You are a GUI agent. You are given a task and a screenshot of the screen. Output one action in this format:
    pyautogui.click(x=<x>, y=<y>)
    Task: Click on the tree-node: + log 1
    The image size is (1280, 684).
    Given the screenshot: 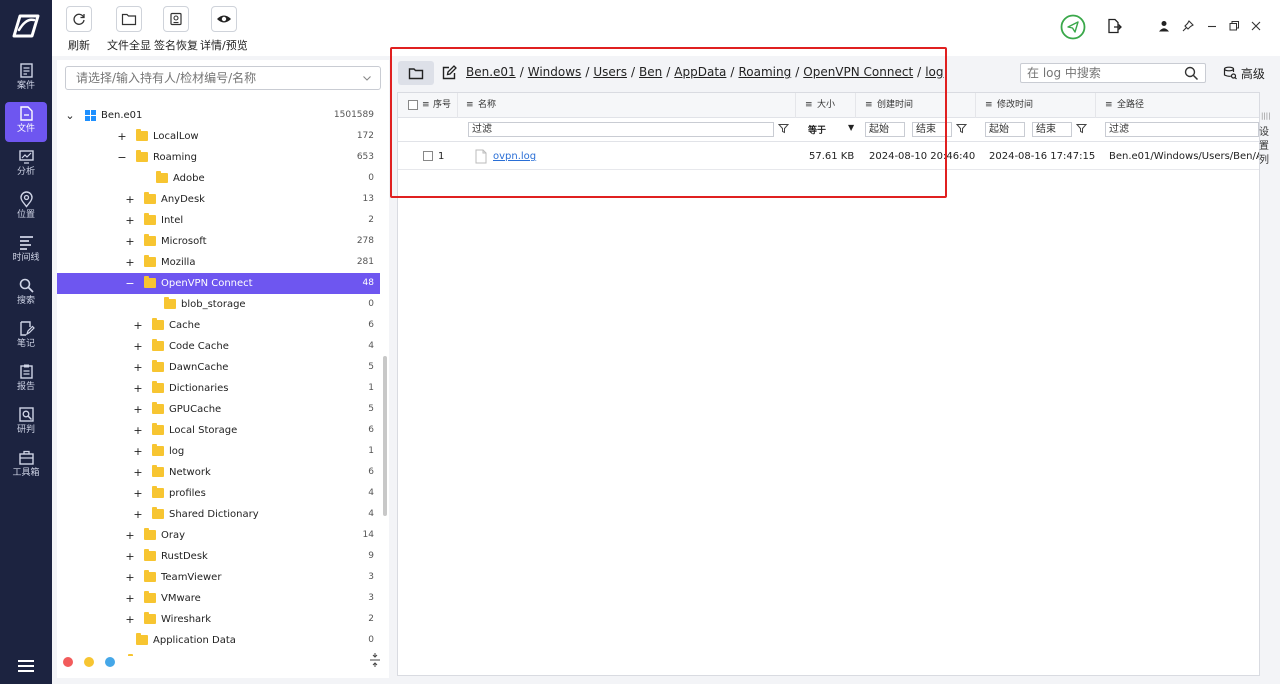 What is the action you would take?
    pyautogui.click(x=218, y=451)
    